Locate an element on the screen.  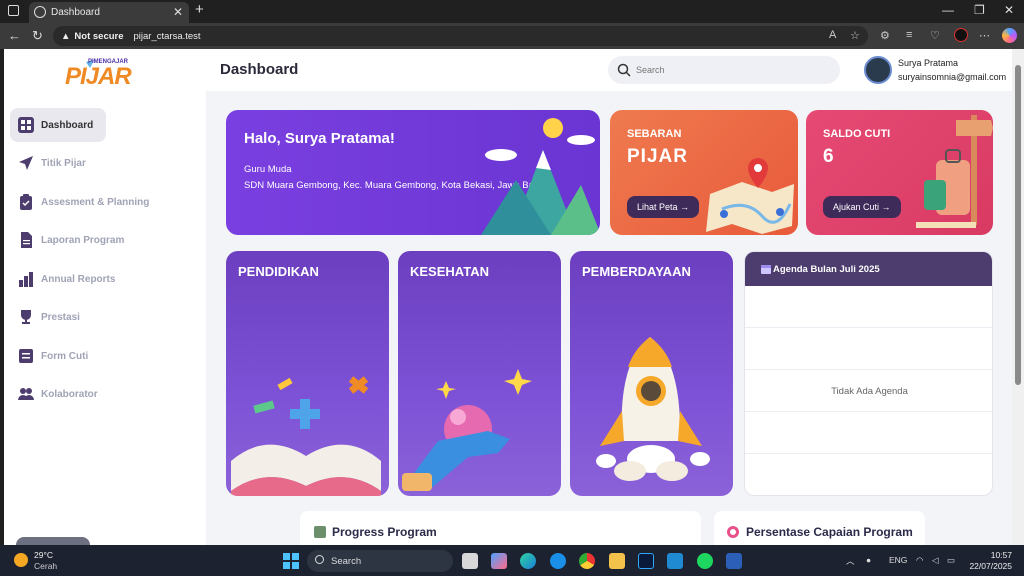
program-title: KESEHATAN is located at coordinates (449, 271).